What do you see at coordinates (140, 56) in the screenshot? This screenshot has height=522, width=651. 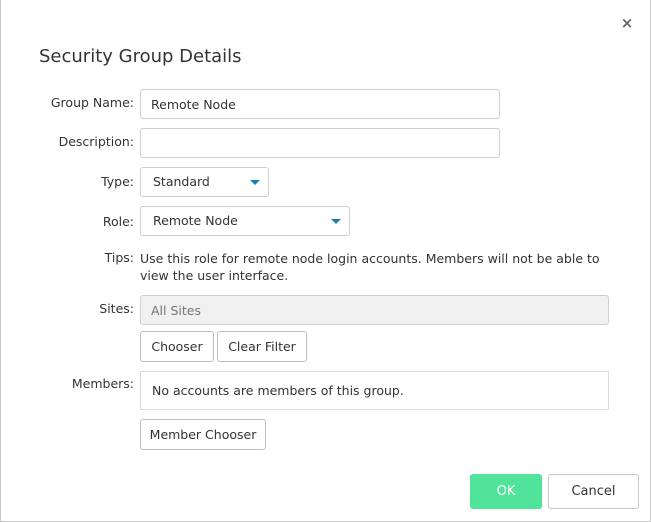 I see `dialog-title: Security Group Details` at bounding box center [140, 56].